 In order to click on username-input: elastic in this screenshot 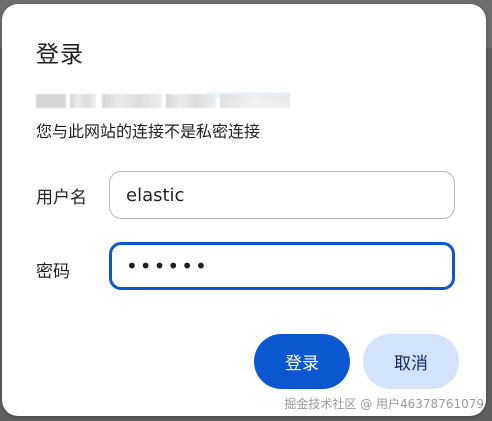, I will do `click(282, 195)`.